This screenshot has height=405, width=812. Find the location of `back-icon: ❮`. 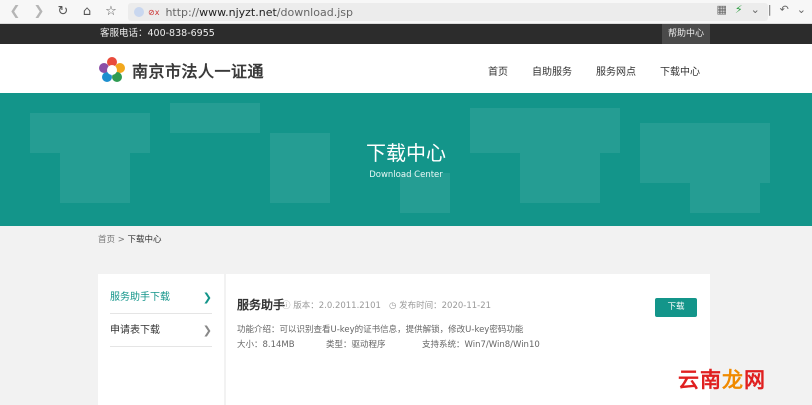

back-icon: ❮ is located at coordinates (15, 12).